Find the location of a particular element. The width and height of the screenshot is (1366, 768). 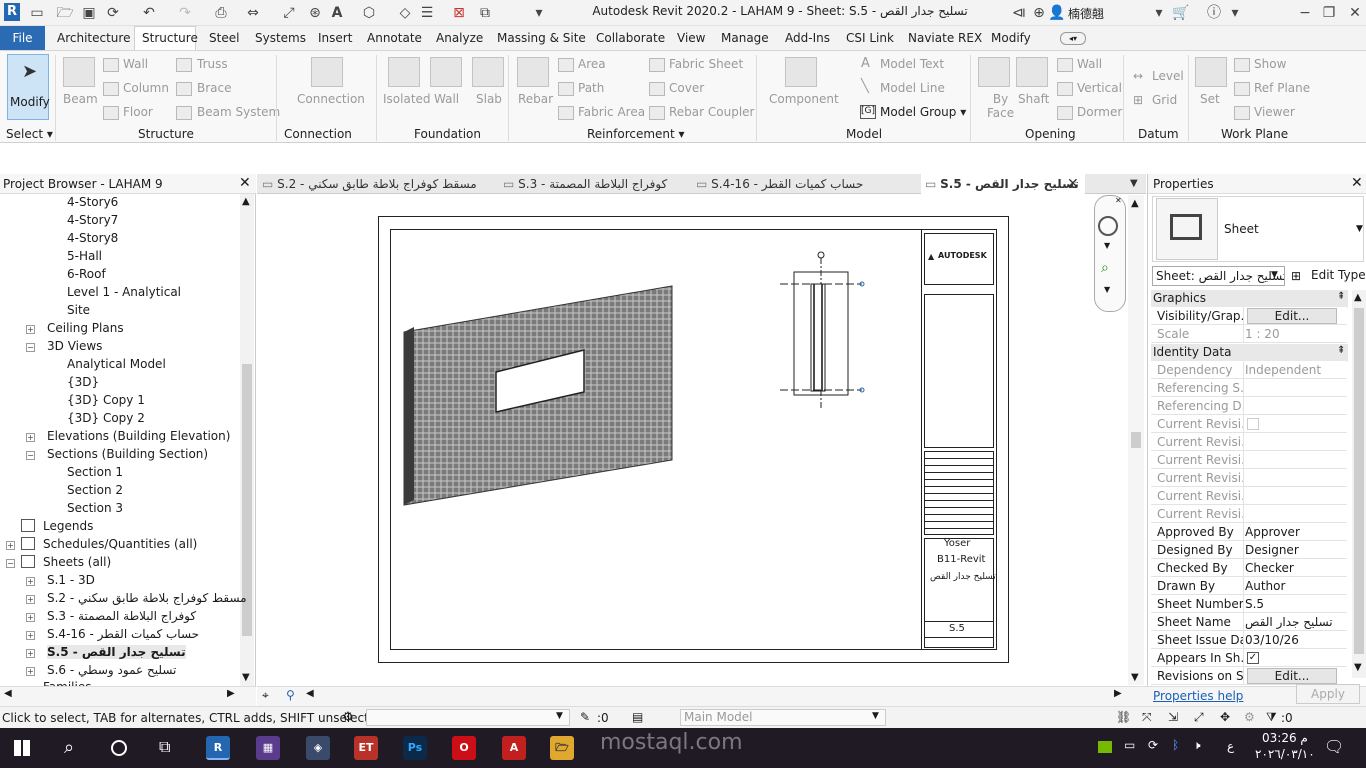

print-icon: ⎙ is located at coordinates (221, 13).